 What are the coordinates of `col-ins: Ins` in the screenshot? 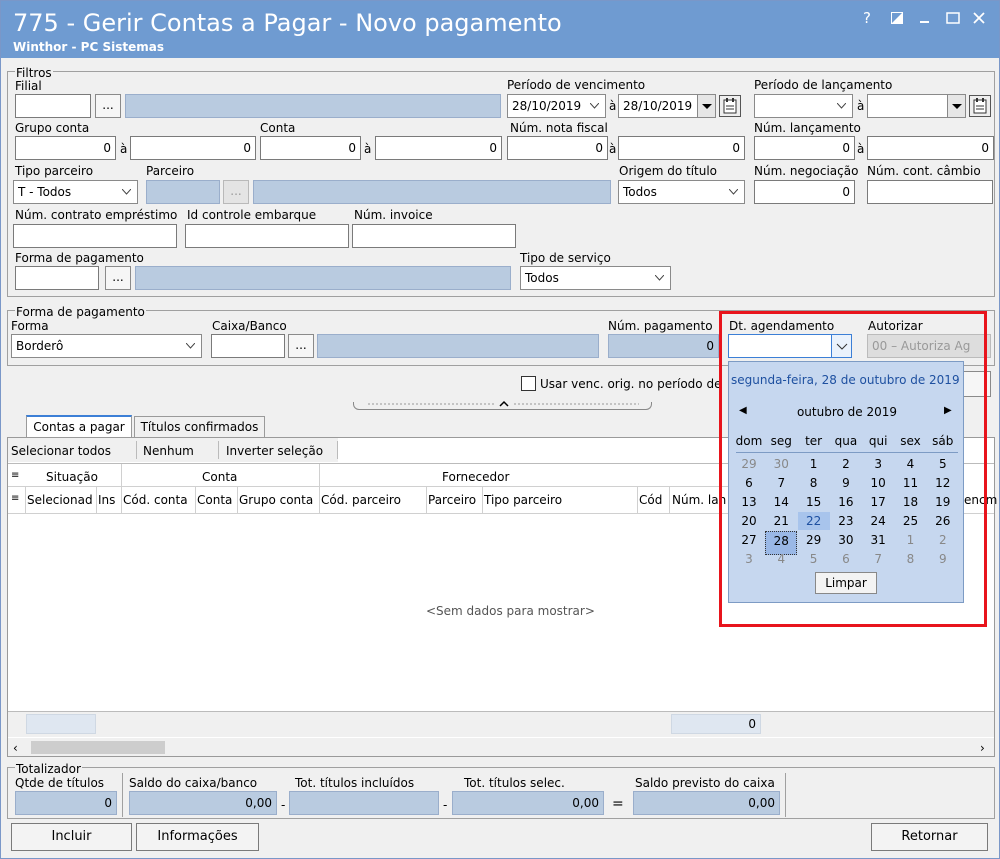 It's located at (106, 500).